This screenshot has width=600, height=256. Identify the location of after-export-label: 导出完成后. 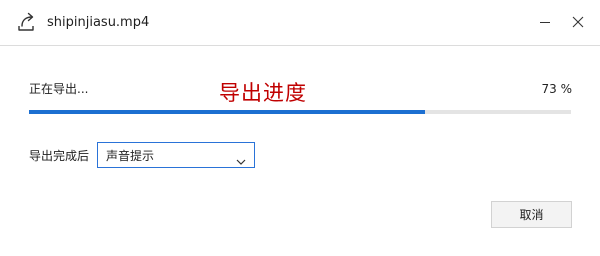
(59, 156).